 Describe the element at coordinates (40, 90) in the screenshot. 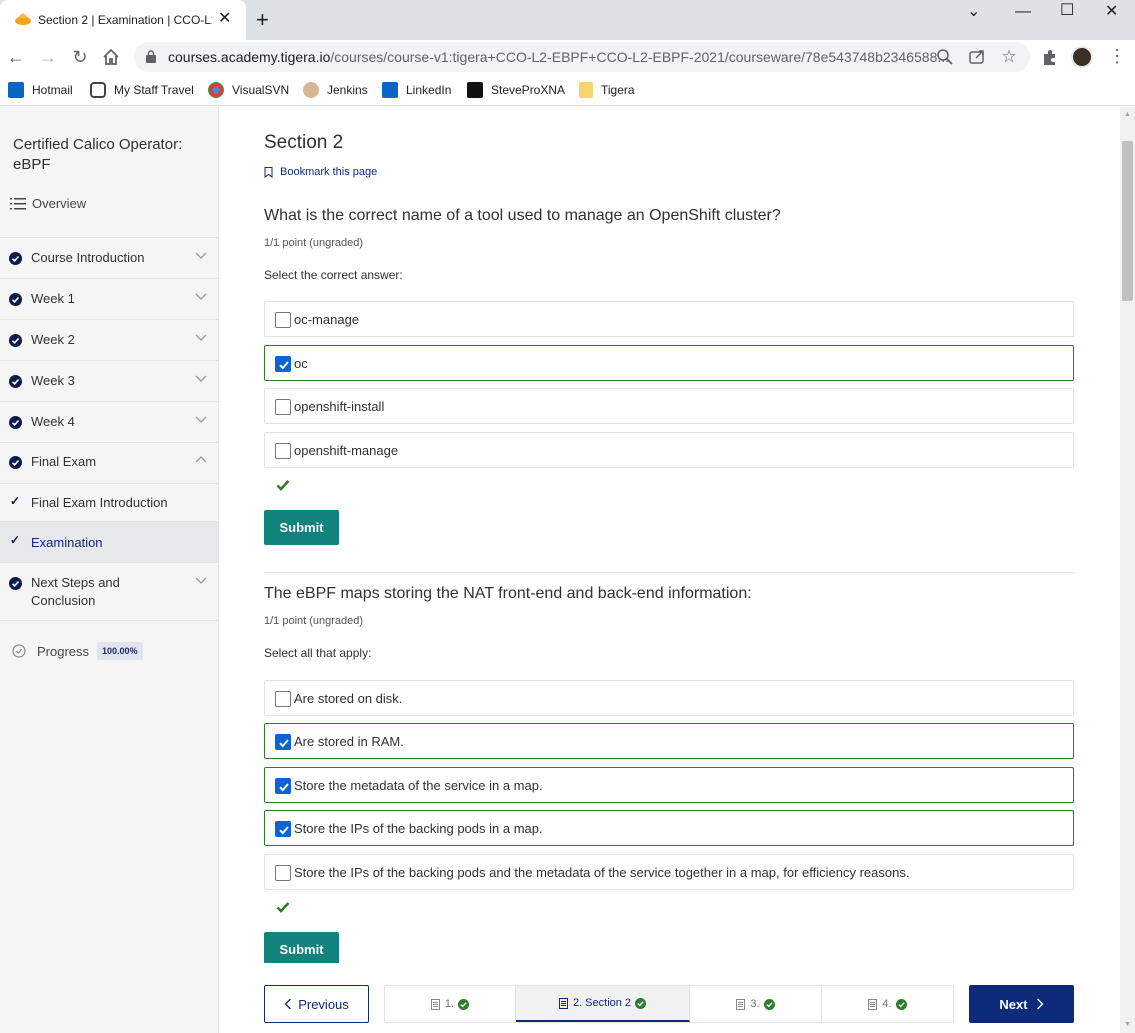

I see `bookmark-hotmail: Hotmail` at that location.